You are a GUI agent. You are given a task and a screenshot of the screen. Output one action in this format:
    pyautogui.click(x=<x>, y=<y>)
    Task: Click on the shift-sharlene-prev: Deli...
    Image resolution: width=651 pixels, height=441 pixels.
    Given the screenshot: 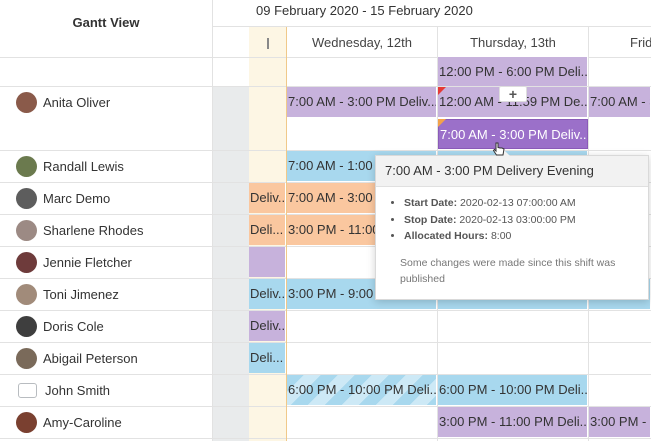 What is the action you would take?
    pyautogui.click(x=267, y=230)
    